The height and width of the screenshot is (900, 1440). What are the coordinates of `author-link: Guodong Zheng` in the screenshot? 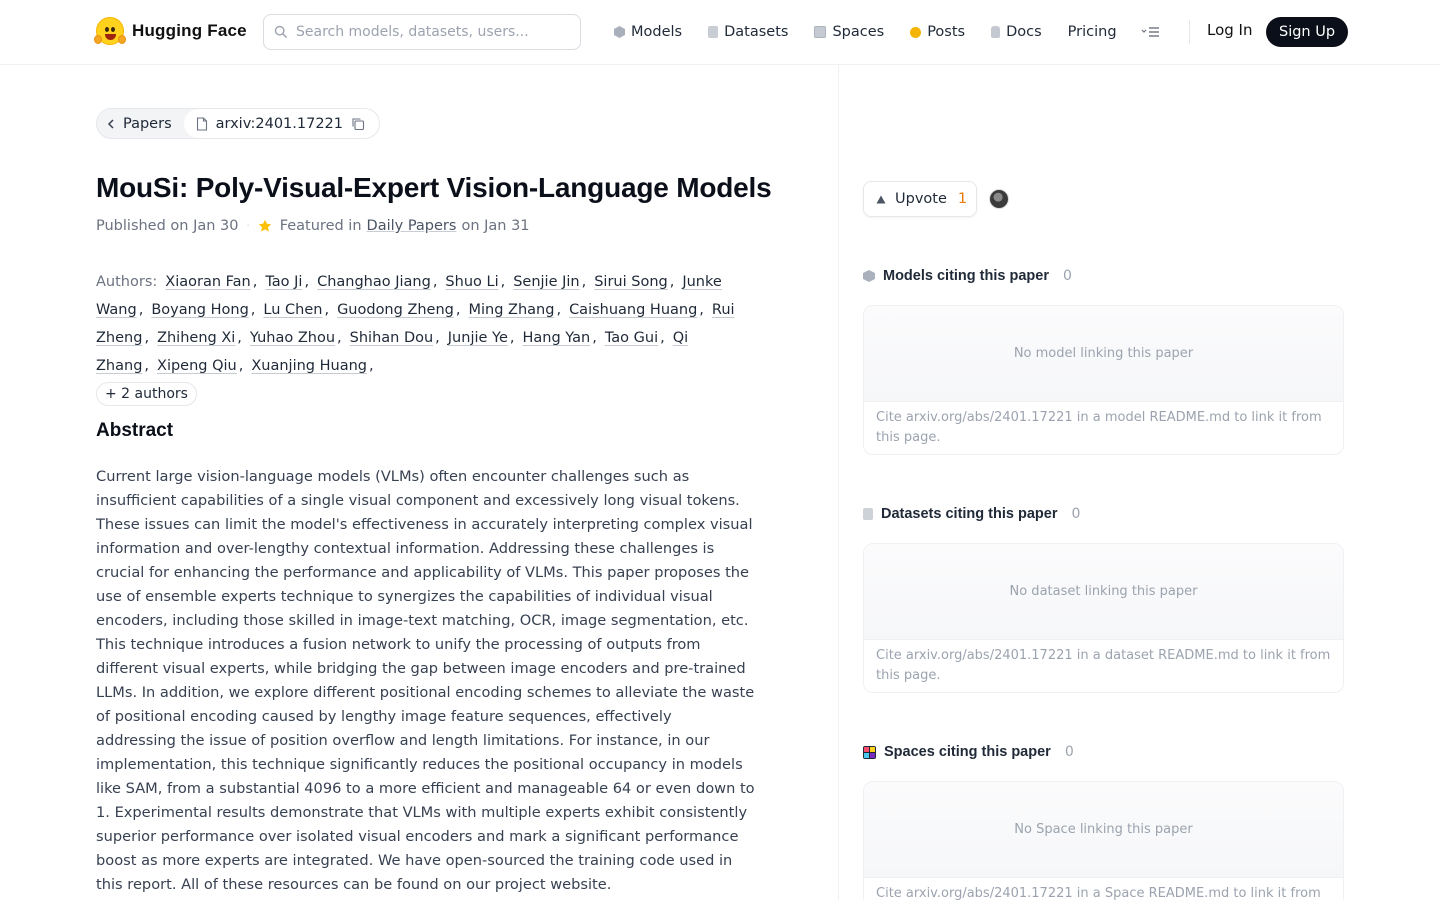 It's located at (395, 310).